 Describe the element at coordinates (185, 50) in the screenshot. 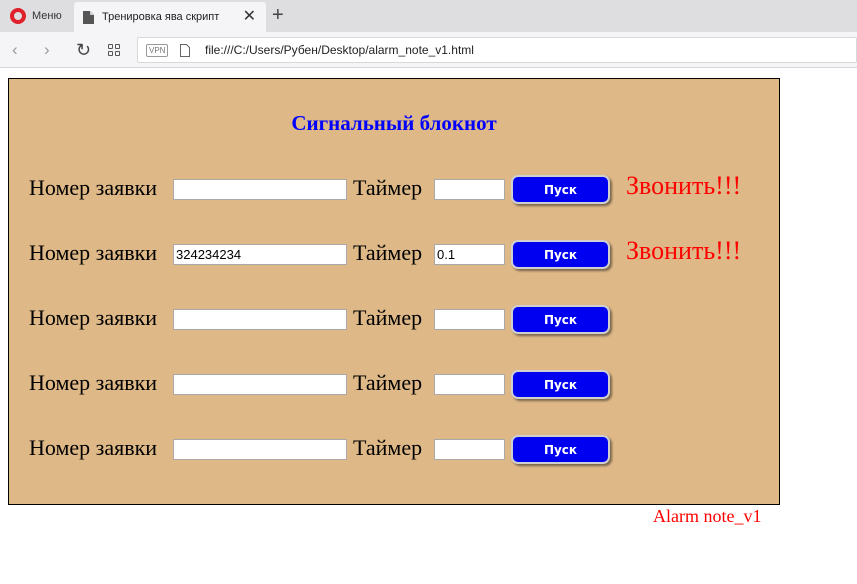

I see `file-page-icon` at that location.